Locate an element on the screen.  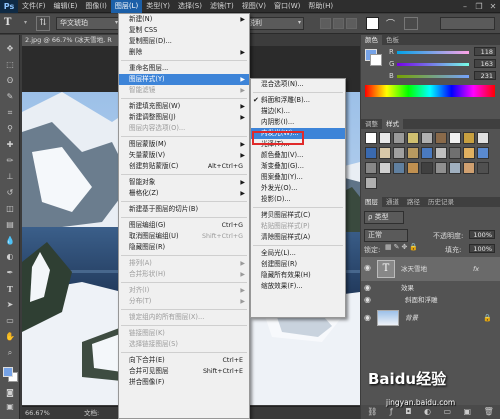
menu-filter: 滤镜(T) is located at coordinates (222, 6).